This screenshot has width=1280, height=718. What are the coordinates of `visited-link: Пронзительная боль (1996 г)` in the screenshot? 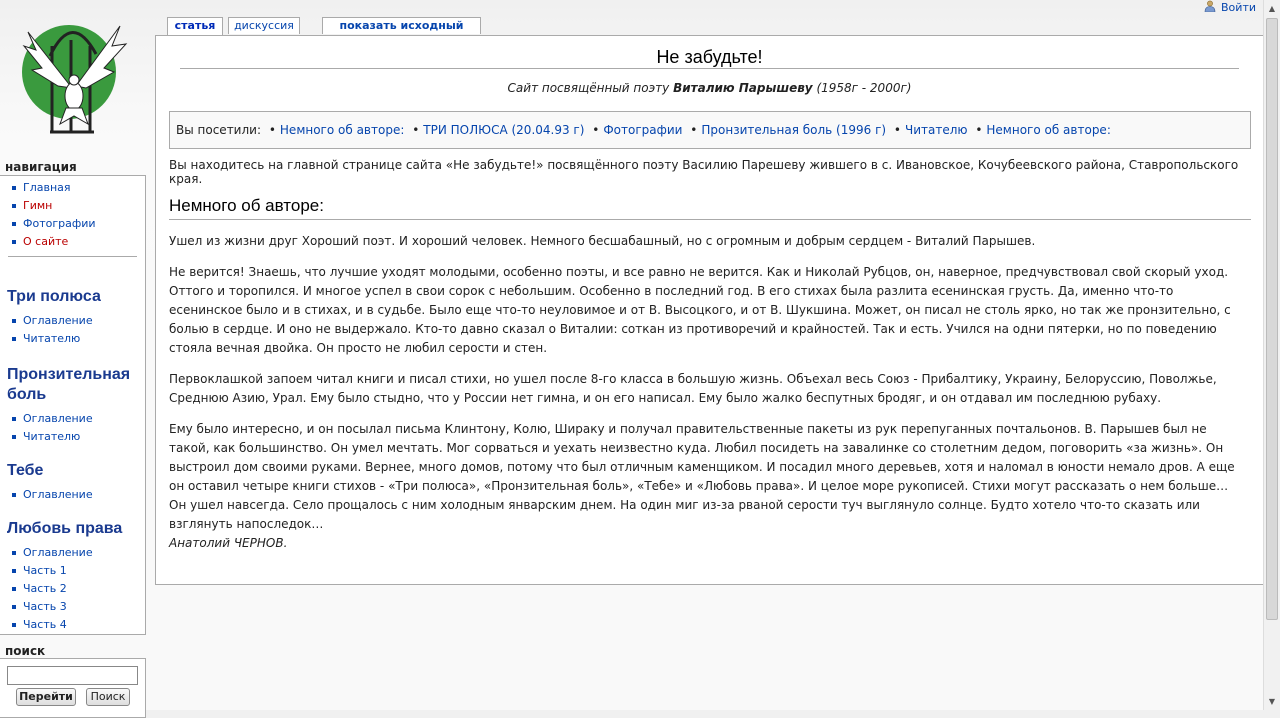 It's located at (793, 130).